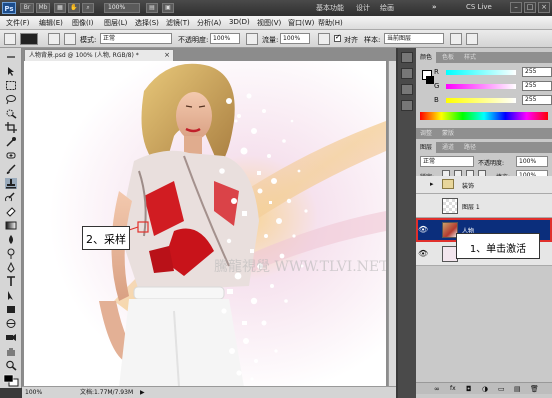 The width and height of the screenshot is (552, 398). Describe the element at coordinates (501, 389) in the screenshot. I see `folder-icon: ▭` at that location.